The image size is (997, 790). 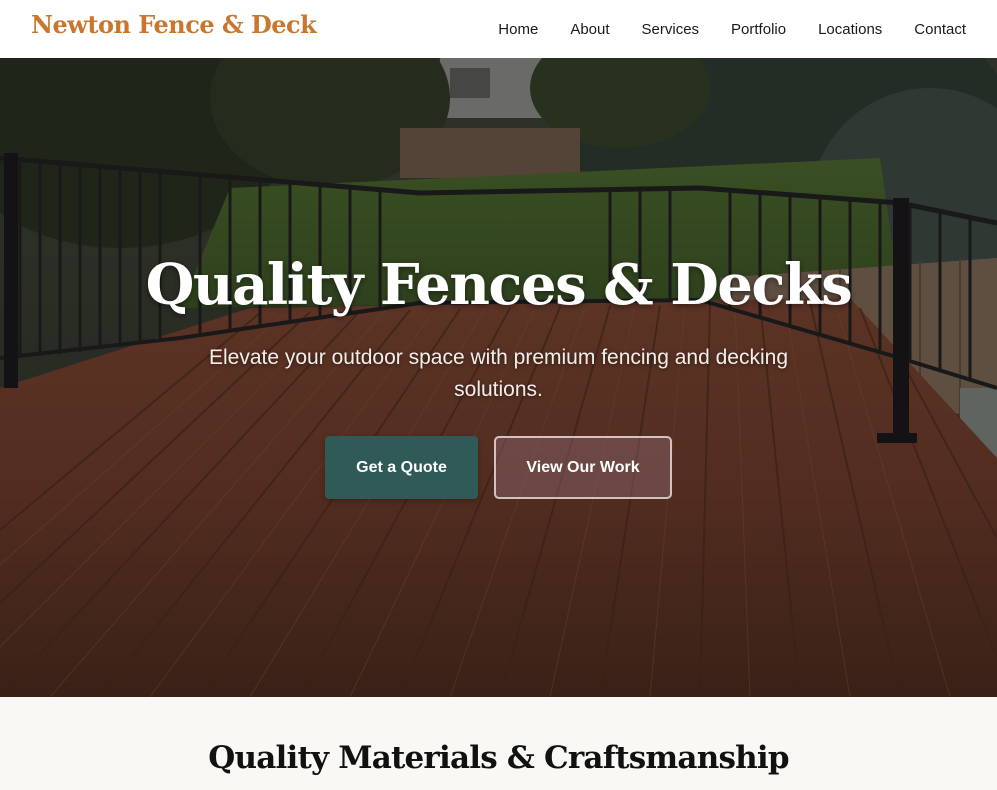 What do you see at coordinates (589, 29) in the screenshot?
I see `nav-about: About` at bounding box center [589, 29].